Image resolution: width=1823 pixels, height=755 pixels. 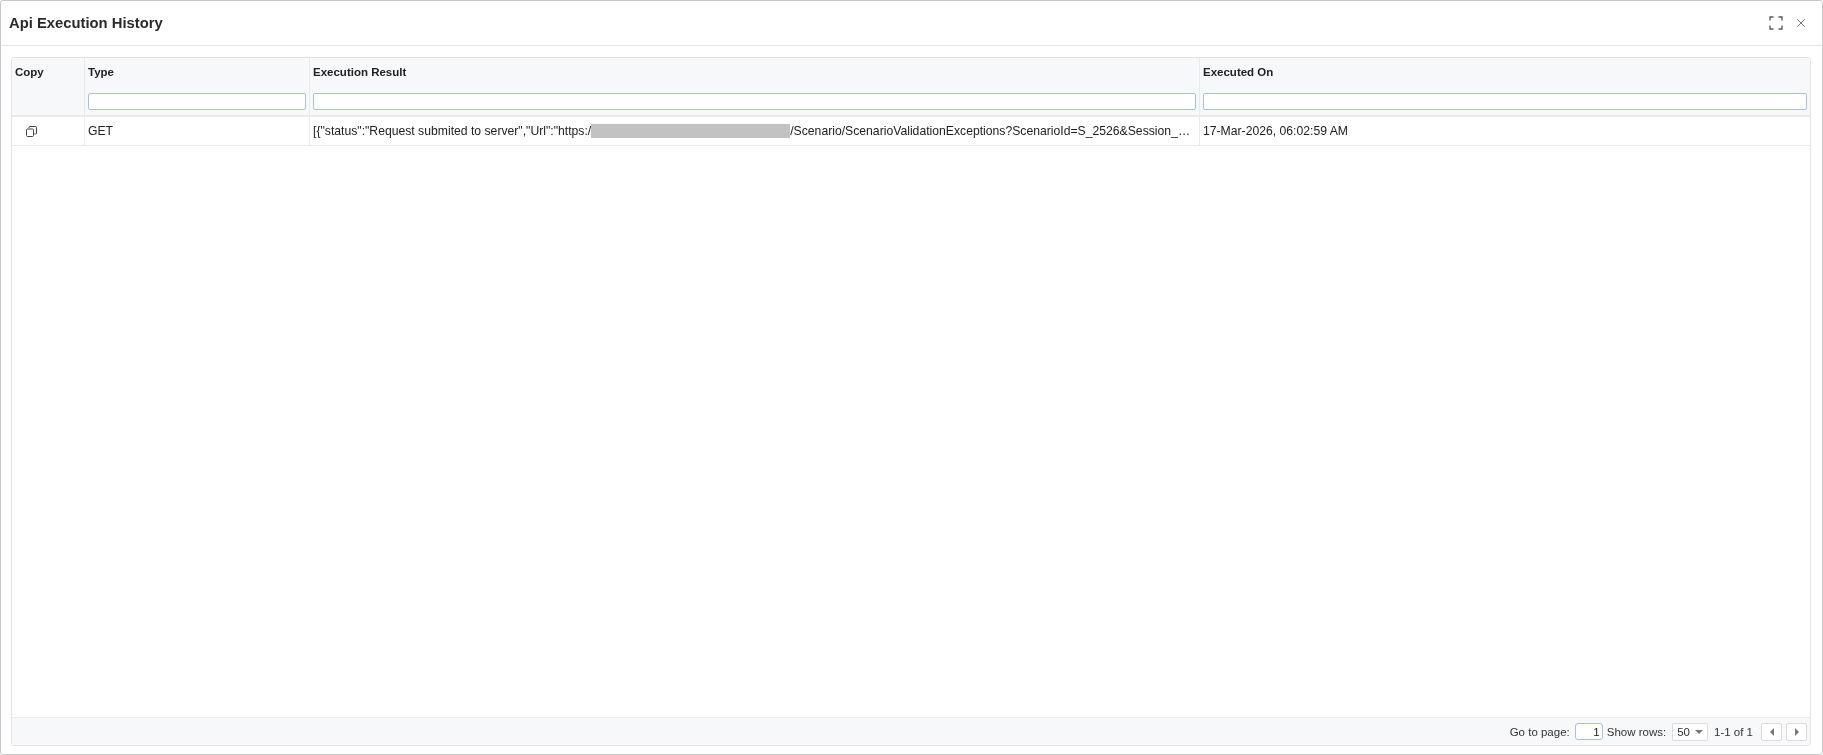 I want to click on column-header: Type, so click(x=101, y=72).